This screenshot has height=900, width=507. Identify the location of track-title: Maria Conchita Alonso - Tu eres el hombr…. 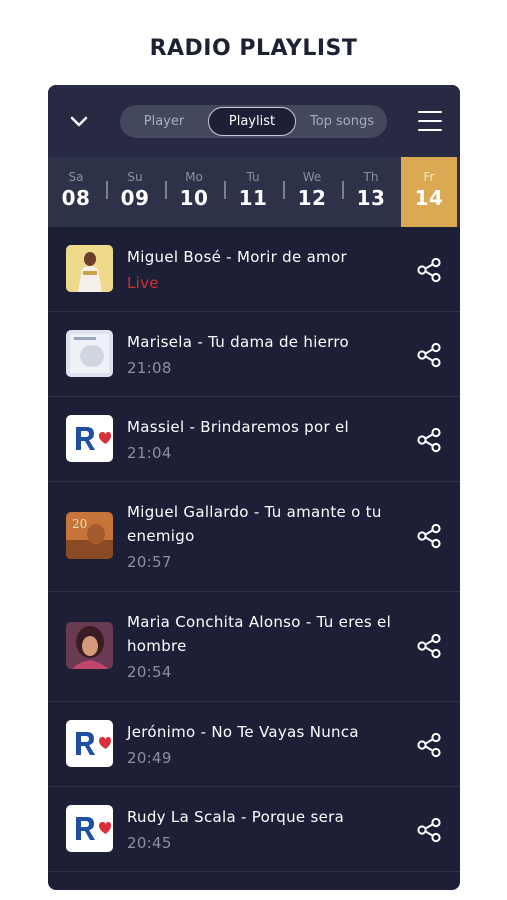
(259, 634).